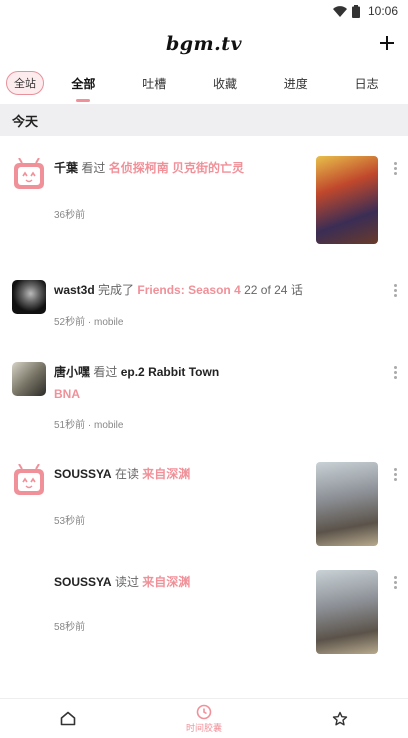  I want to click on clock-icon, so click(204, 711).